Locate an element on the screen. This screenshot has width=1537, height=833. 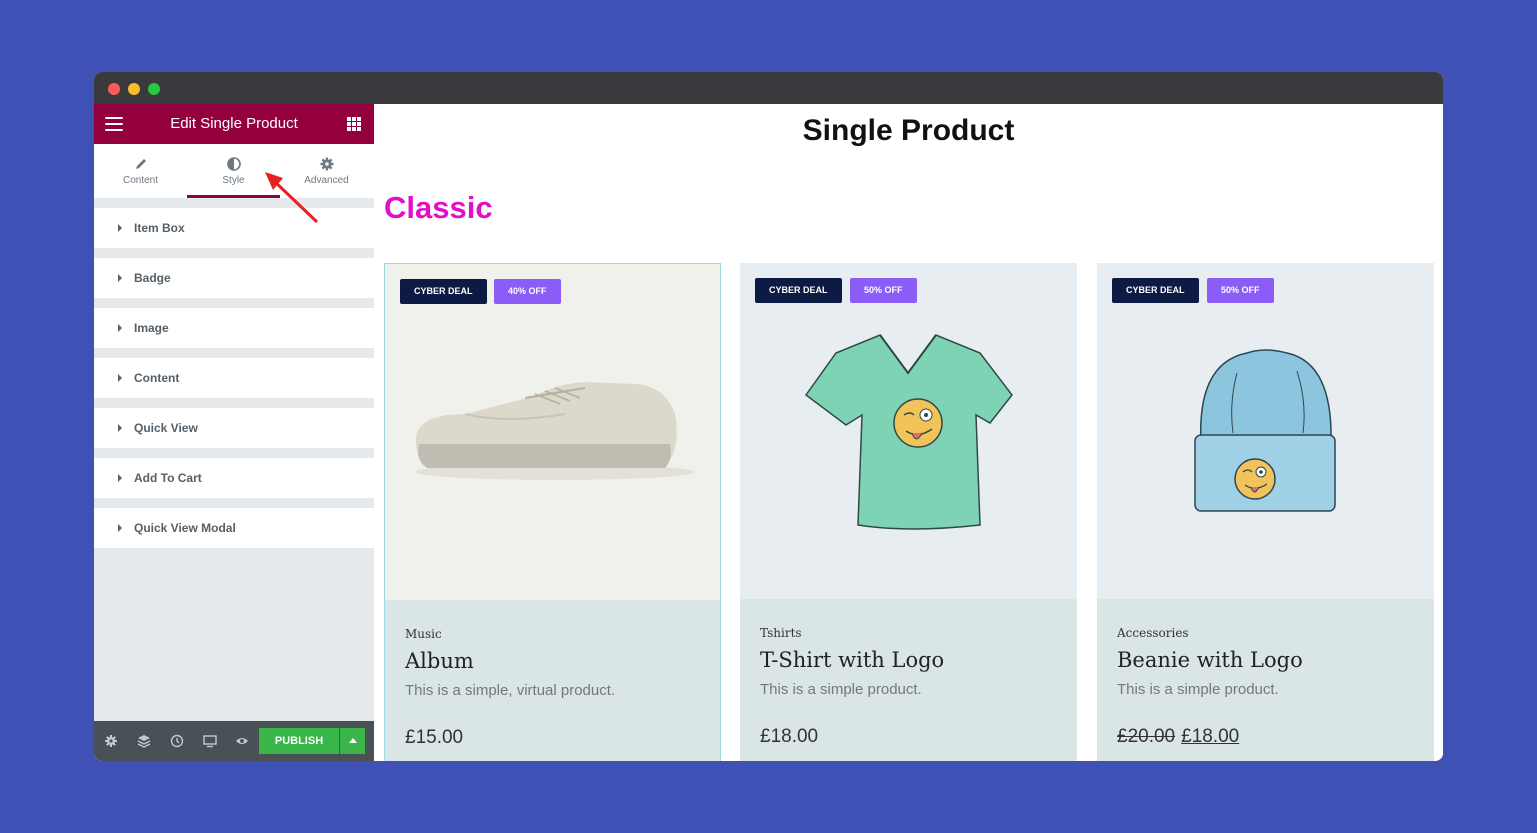
regular-price: £20.00 is located at coordinates (1146, 736).